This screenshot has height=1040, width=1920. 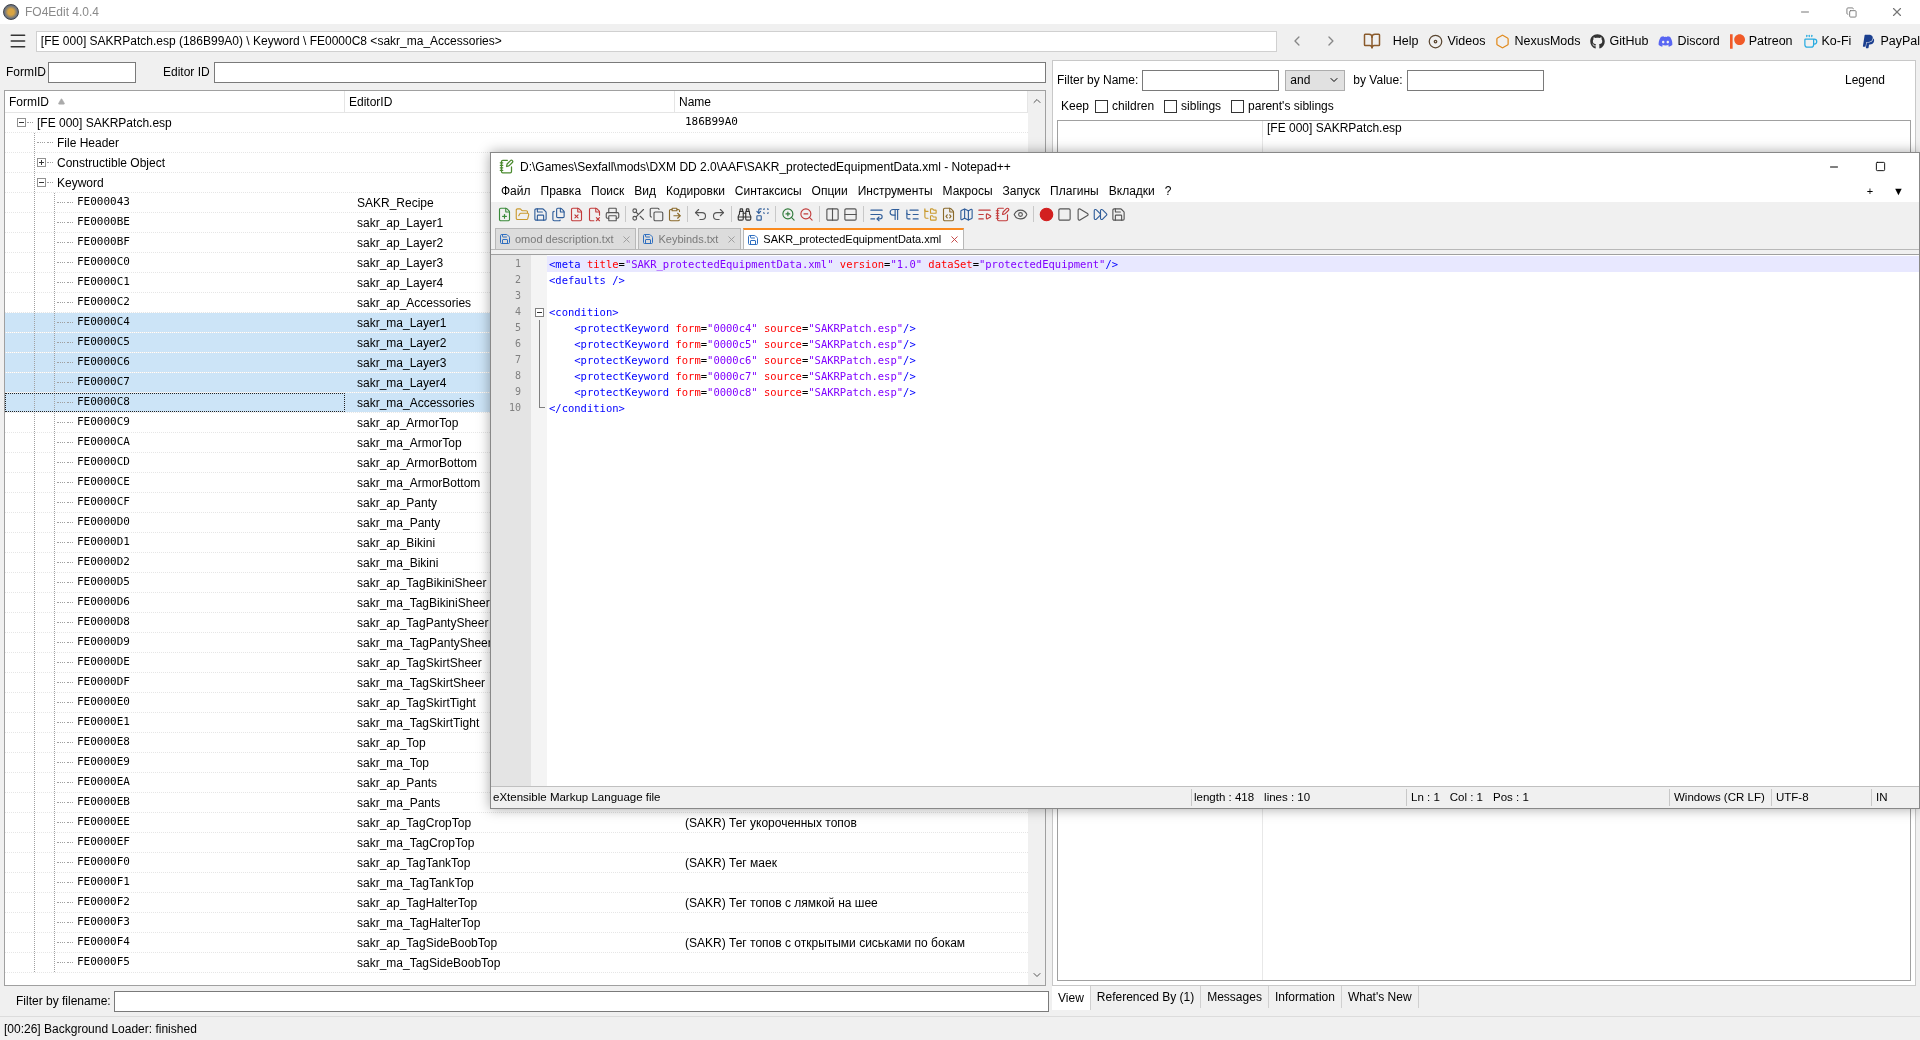 What do you see at coordinates (175, 202) in the screenshot?
I see `tree-node: FE000043` at bounding box center [175, 202].